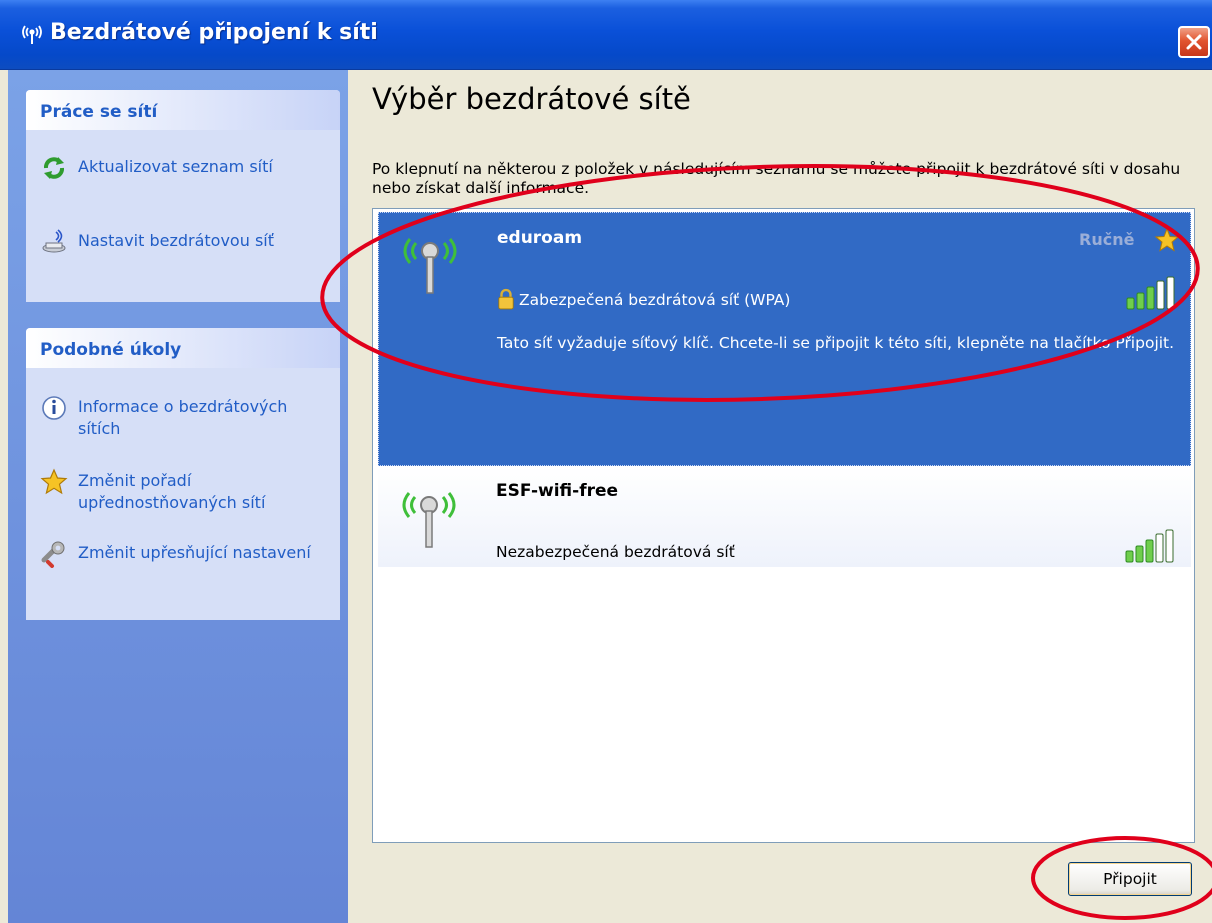  What do you see at coordinates (183, 110) in the screenshot?
I see `network-tasks-title: Práce se sítí` at bounding box center [183, 110].